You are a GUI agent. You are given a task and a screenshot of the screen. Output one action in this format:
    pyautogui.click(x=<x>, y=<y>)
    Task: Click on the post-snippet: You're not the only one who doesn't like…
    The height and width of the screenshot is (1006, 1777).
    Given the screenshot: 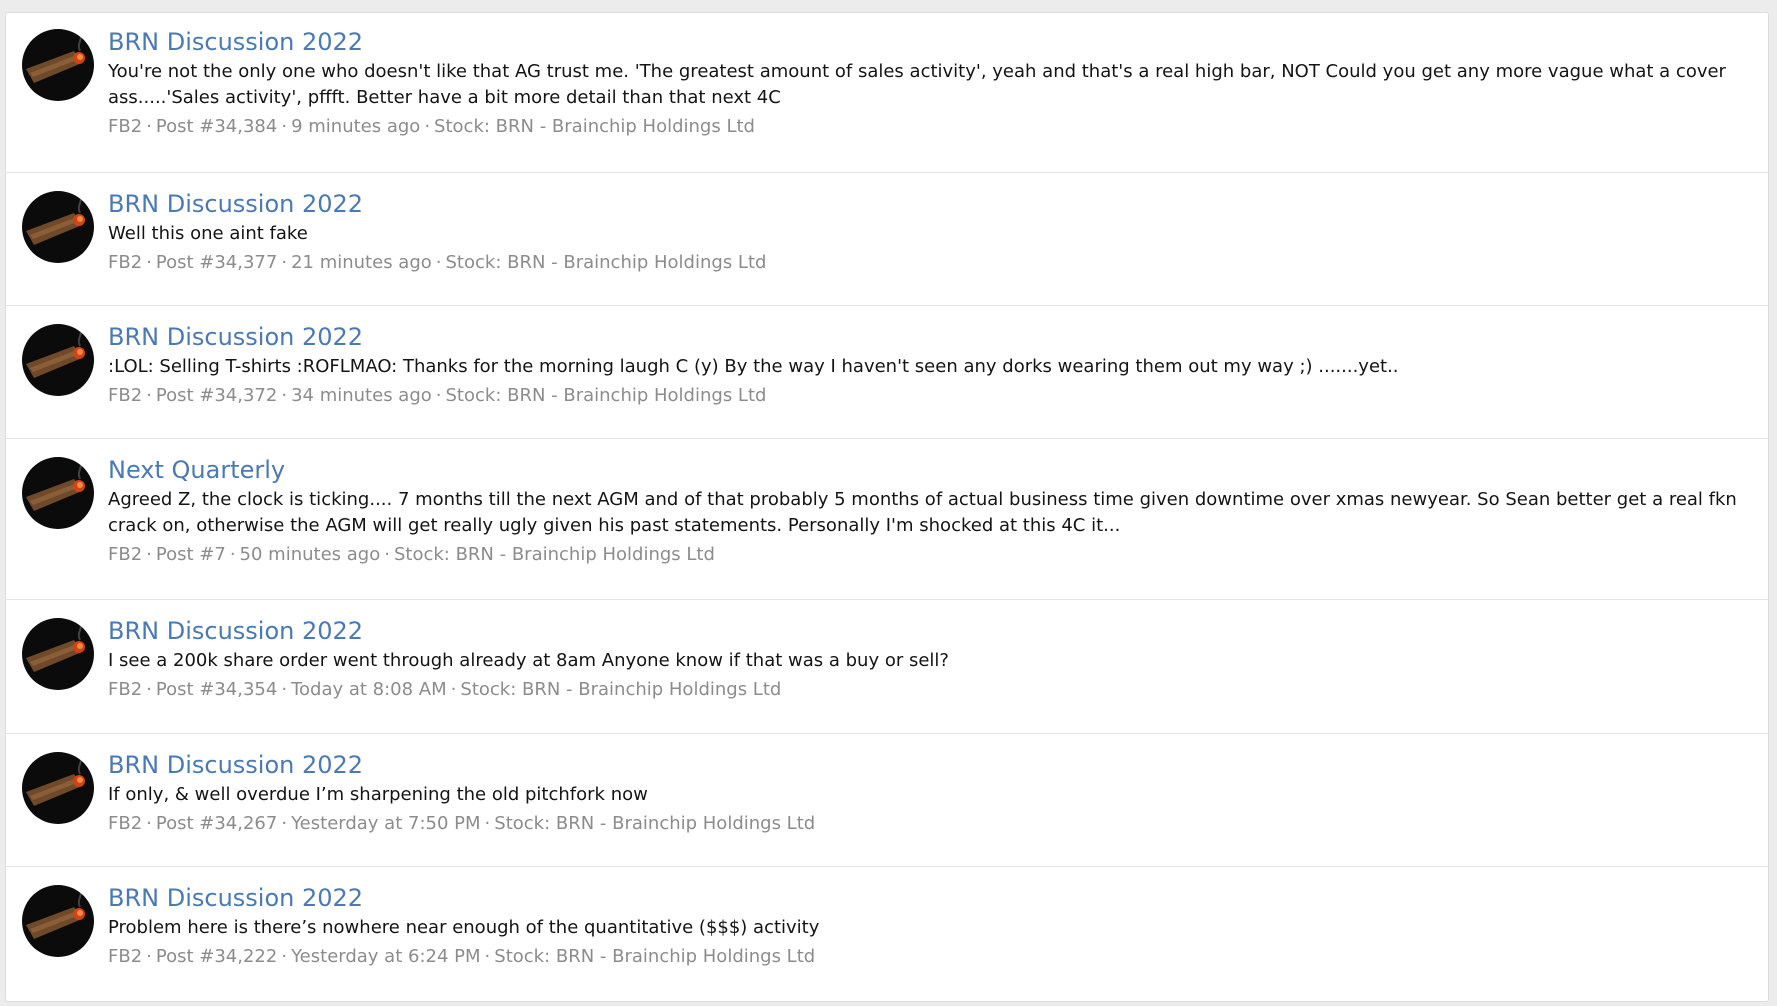 What is the action you would take?
    pyautogui.click(x=917, y=84)
    